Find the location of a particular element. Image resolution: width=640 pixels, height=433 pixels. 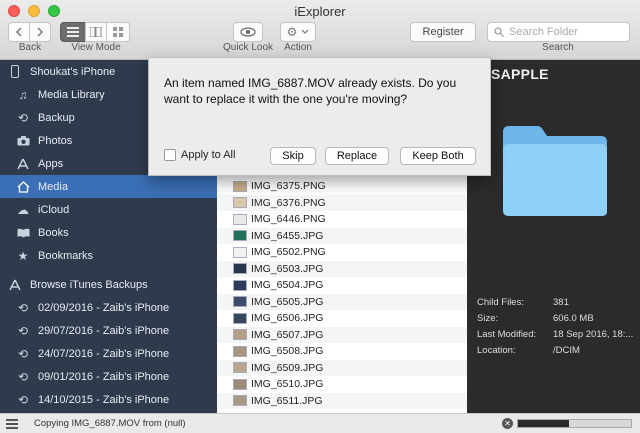

file-row: IMG_6504.JPG is located at coordinates (342, 285).